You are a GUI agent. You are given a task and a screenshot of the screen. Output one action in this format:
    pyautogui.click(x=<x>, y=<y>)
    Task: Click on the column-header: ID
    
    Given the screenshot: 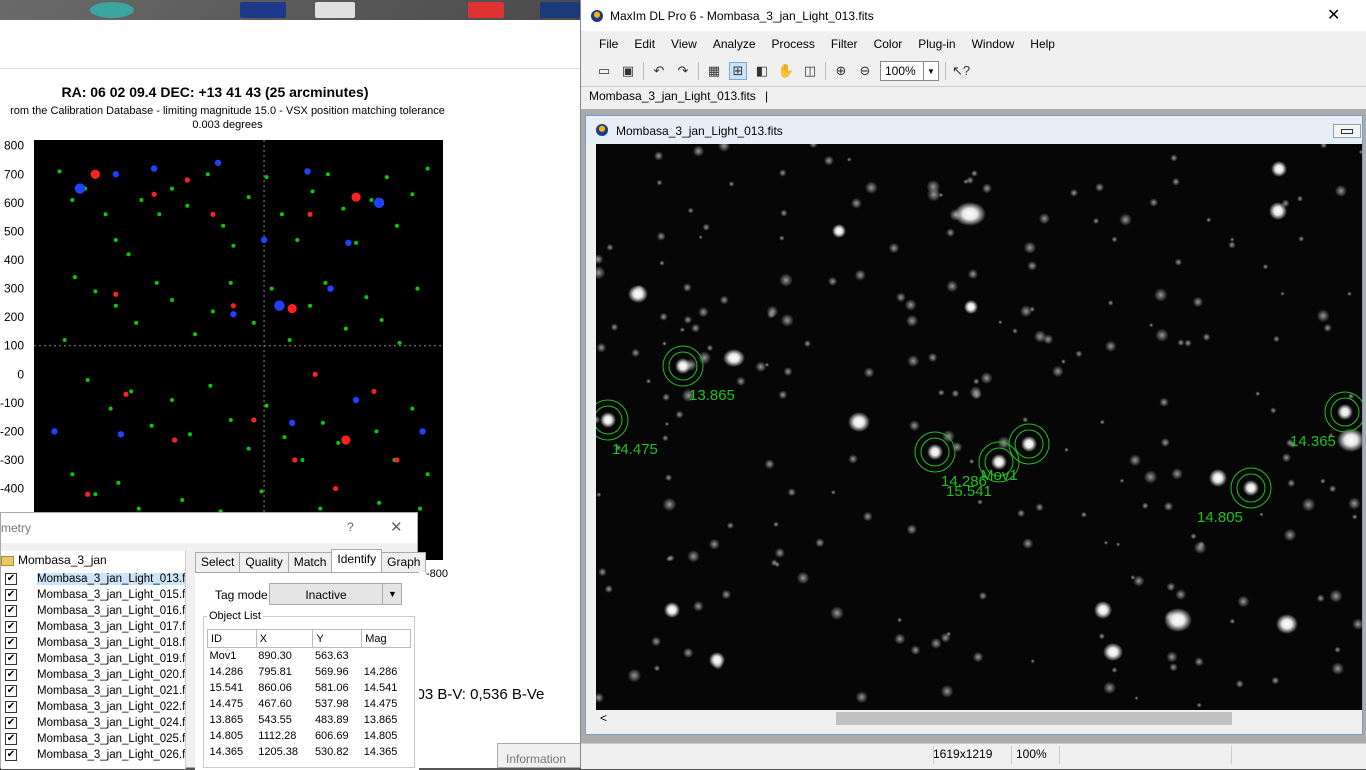 What is the action you would take?
    pyautogui.click(x=232, y=638)
    